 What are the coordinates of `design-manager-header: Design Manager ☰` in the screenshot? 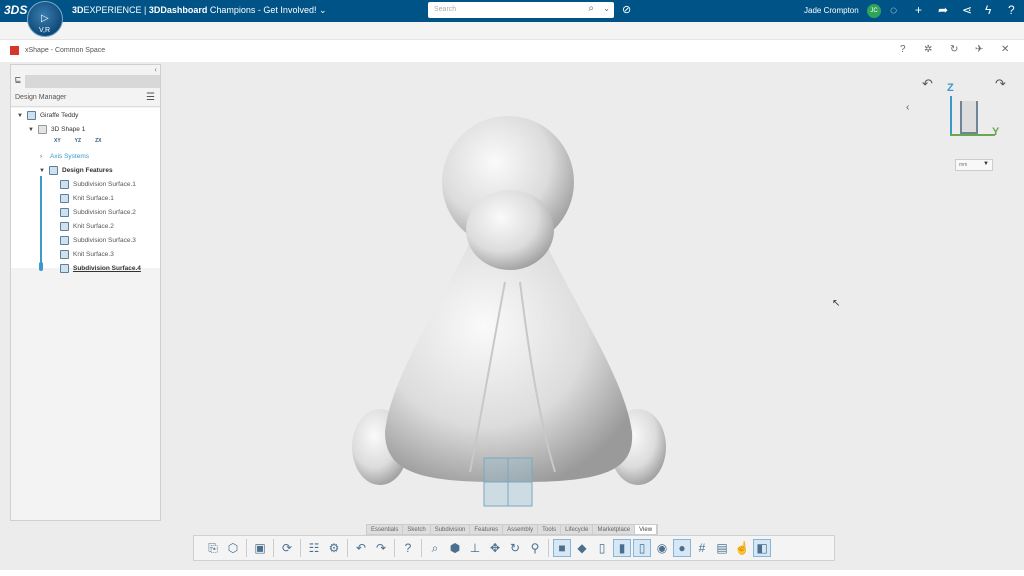 It's located at (85, 98).